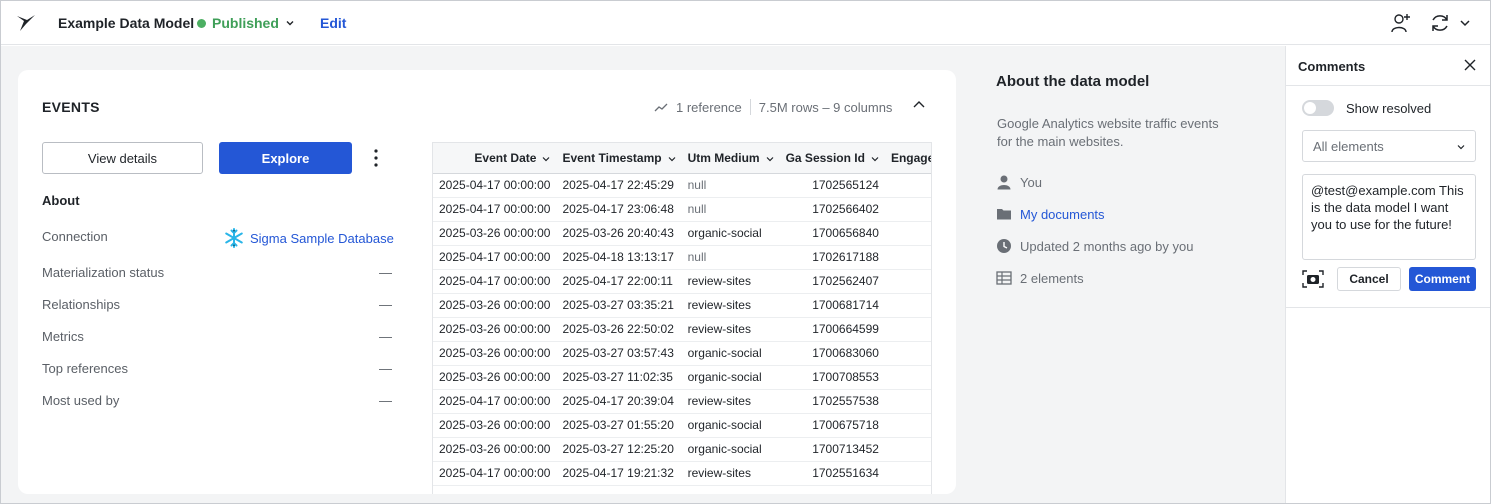 This screenshot has width=1491, height=504. What do you see at coordinates (1004, 278) in the screenshot?
I see `table-icon` at bounding box center [1004, 278].